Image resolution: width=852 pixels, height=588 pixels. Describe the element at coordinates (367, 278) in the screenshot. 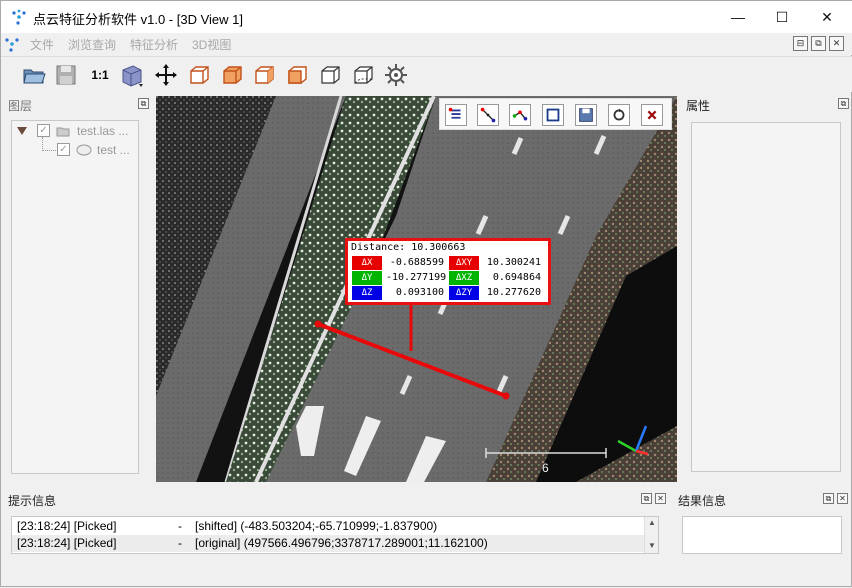

I see `delta-y-tag: ΔY` at that location.